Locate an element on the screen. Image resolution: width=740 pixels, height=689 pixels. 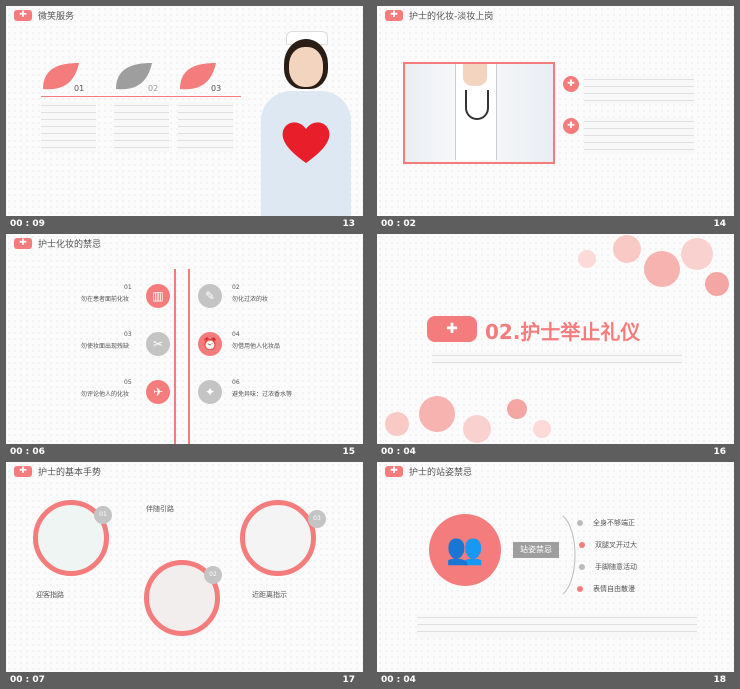
slide-title-bar: ✚ 护士的基本手势 is located at coordinates (184, 471).